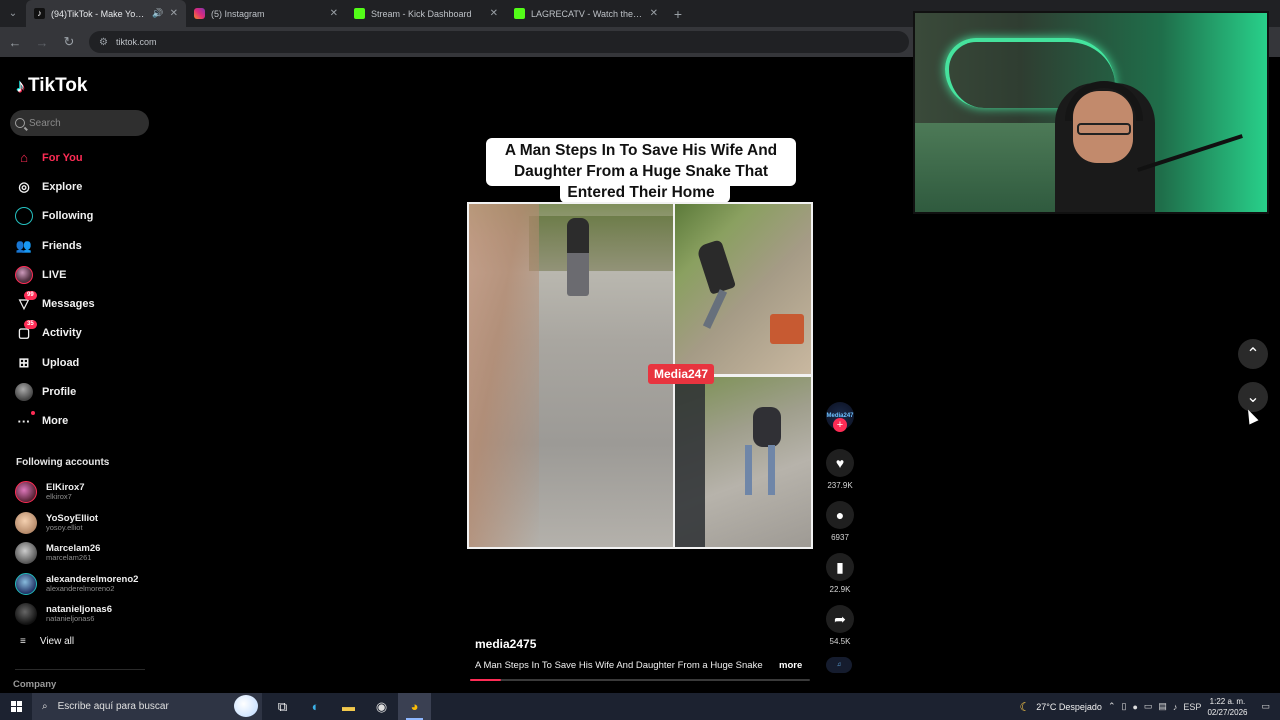 The image size is (1280, 720). I want to click on tiktok-favicon-icon: ♪, so click(39, 13).